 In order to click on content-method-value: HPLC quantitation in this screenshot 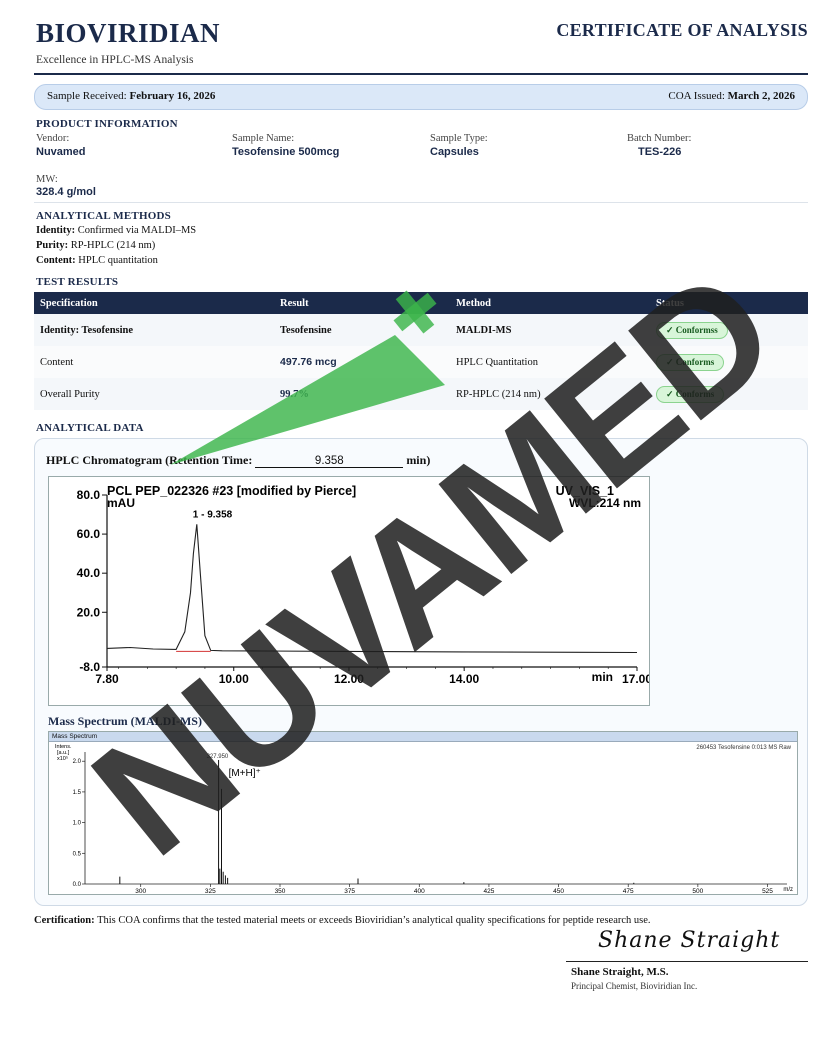, I will do `click(118, 260)`.